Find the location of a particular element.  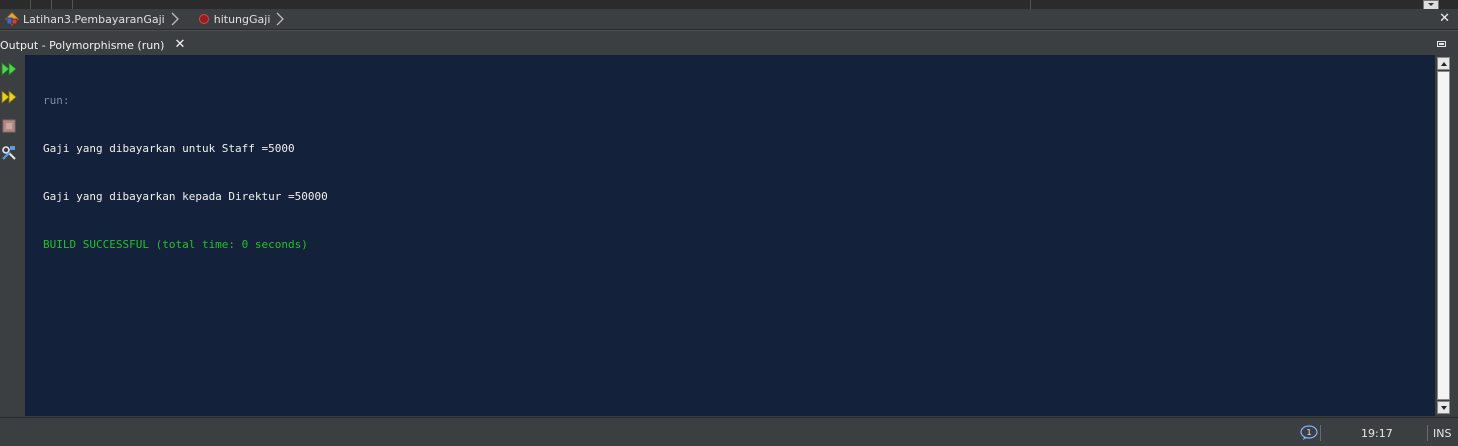

breadcrumb: Latihan3.PembayaranGaji hitungGaji ✕ is located at coordinates (729, 19).